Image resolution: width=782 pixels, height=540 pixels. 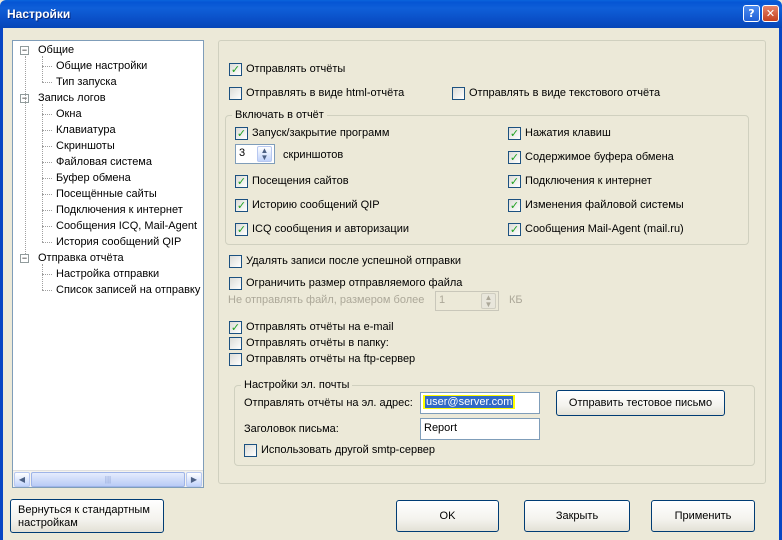 I want to click on checkbox-label: Историю сообщений QIP, so click(x=316, y=205).